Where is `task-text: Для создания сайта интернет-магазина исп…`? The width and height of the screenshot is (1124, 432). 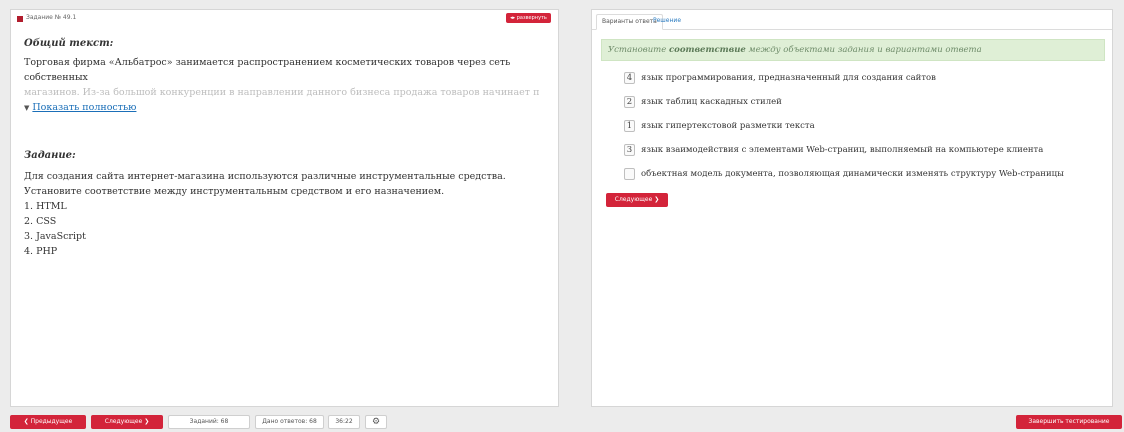
task-text: Для создания сайта интернет-магазина исп… is located at coordinates (291, 214).